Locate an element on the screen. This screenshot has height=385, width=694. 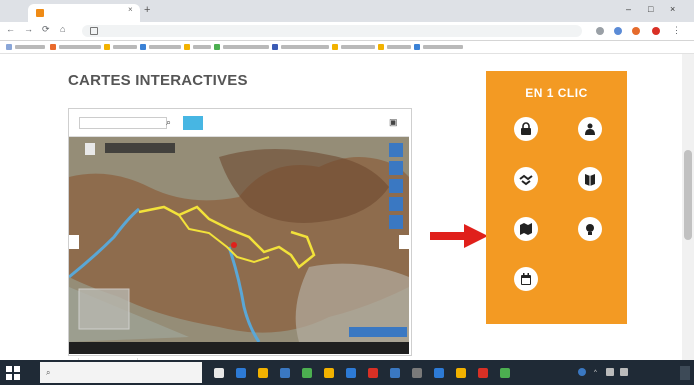
word-icon is located at coordinates (351, 373).